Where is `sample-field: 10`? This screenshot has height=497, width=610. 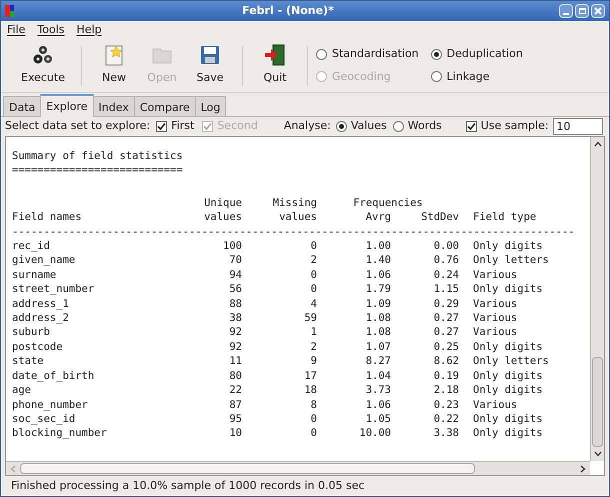 sample-field: 10 is located at coordinates (577, 126).